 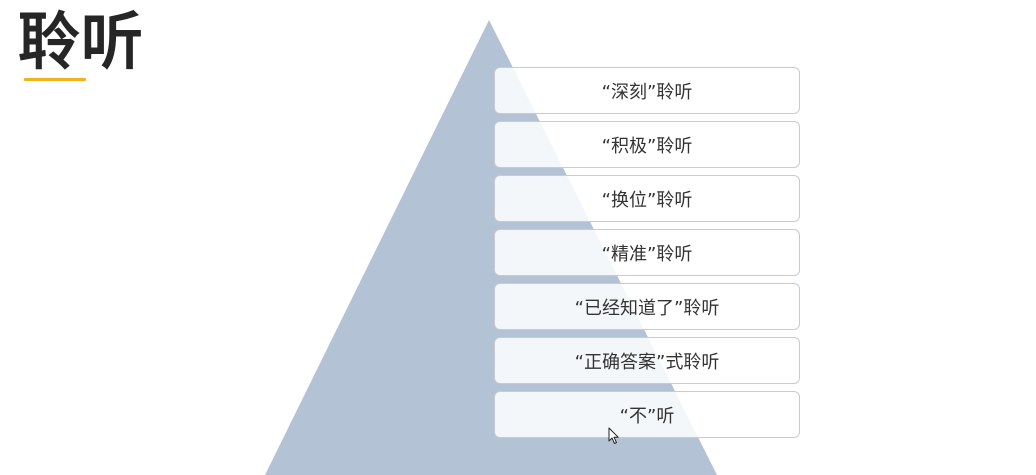 What do you see at coordinates (647, 198) in the screenshot?
I see `level-empathic-listening: “换位”聆听` at bounding box center [647, 198].